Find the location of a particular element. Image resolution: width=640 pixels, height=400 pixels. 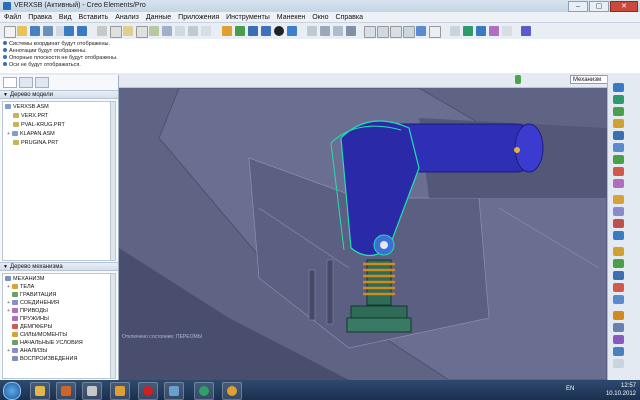

mechanism-tree-header: ▼ Дерево механизма is located at coordinates (59, 266).